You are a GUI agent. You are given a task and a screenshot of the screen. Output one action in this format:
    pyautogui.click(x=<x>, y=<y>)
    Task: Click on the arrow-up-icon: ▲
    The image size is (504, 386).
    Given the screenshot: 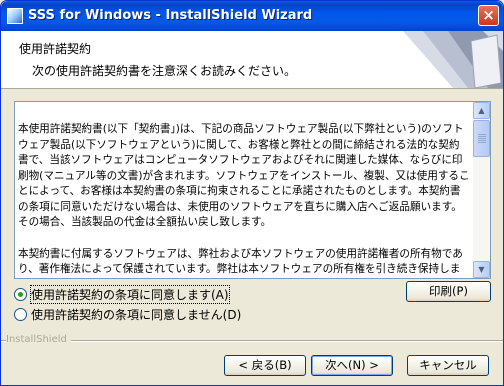 What is the action you would take?
    pyautogui.click(x=481, y=110)
    